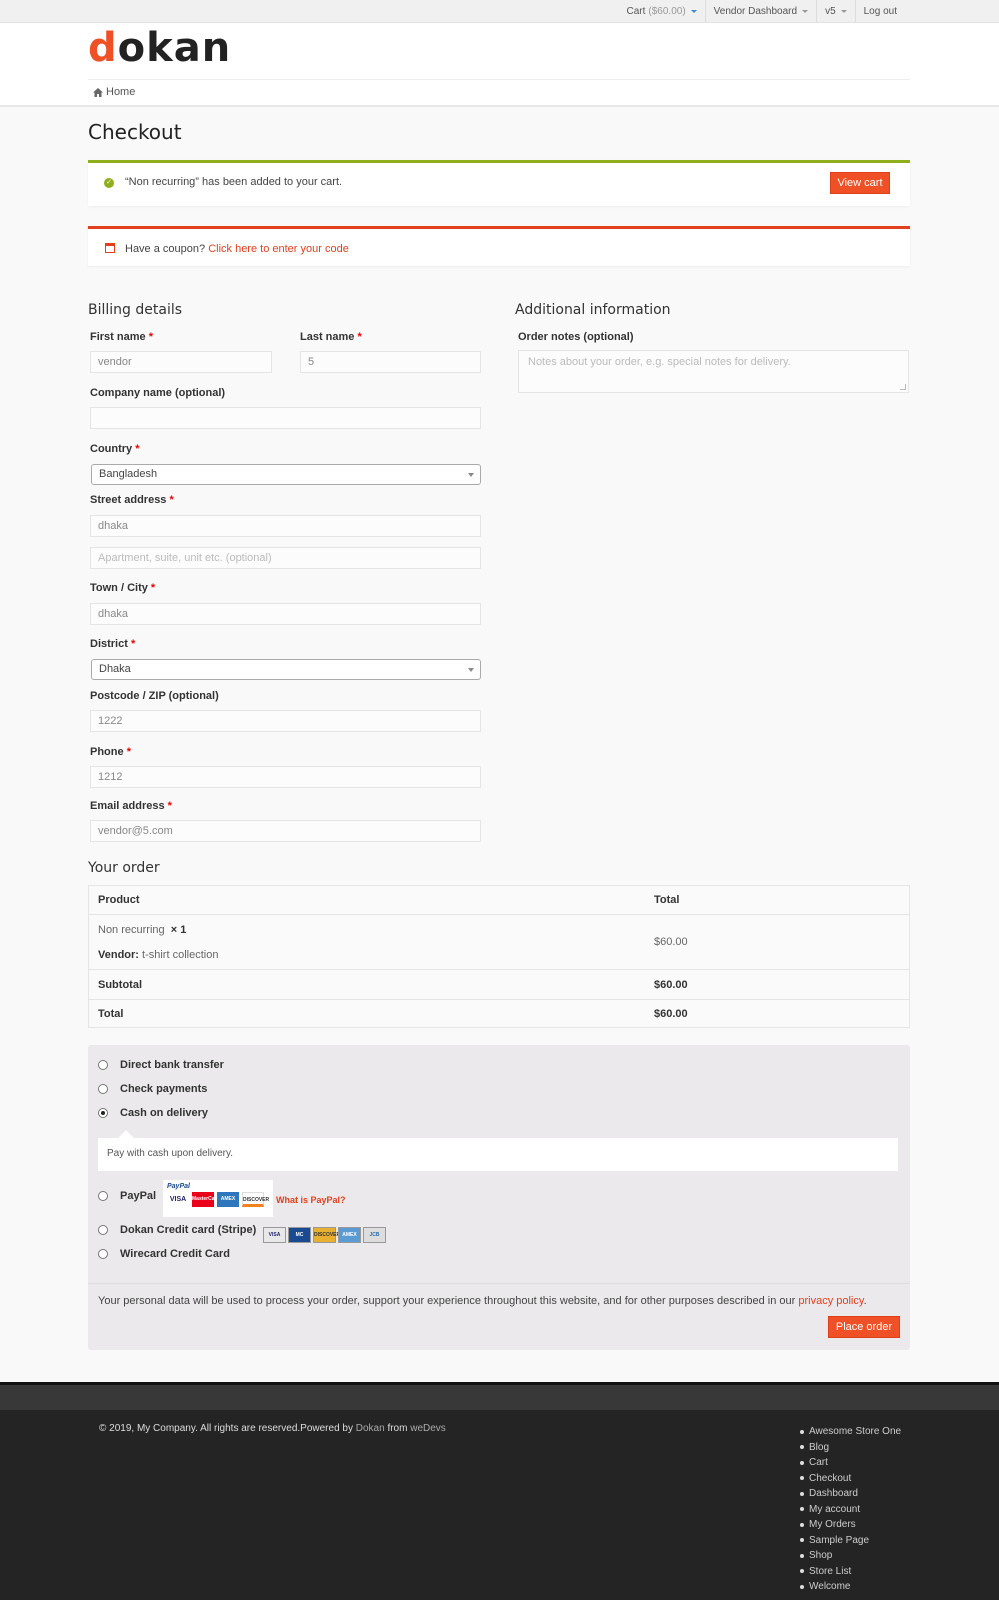 The height and width of the screenshot is (1600, 999). What do you see at coordinates (860, 183) in the screenshot?
I see `view-cart-button: View cart` at bounding box center [860, 183].